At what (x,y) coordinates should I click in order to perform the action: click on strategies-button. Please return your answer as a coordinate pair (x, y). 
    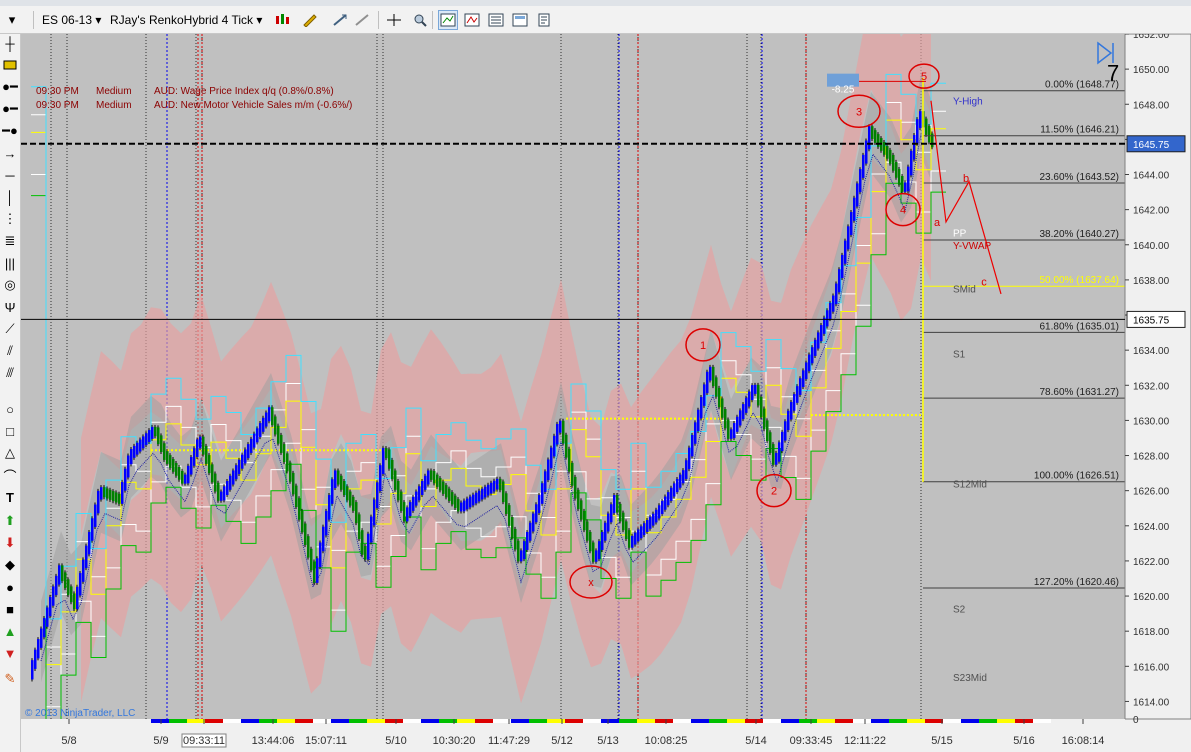
    Looking at the image, I should click on (472, 20).